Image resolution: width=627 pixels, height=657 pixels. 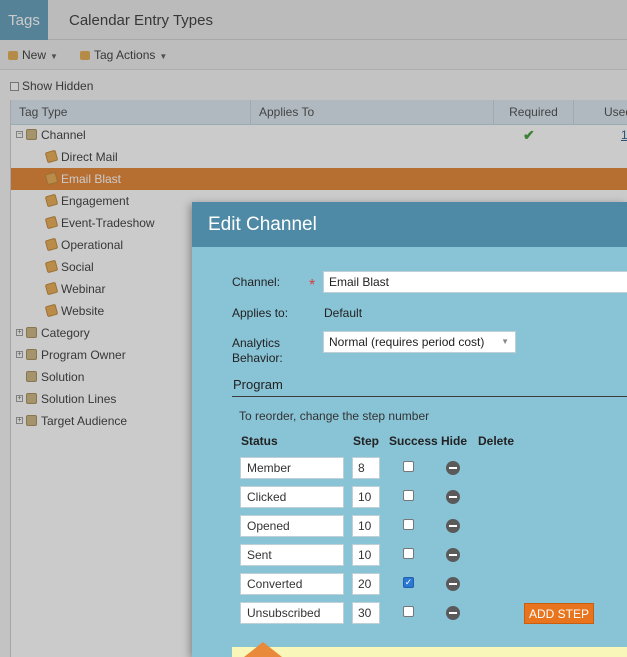 What do you see at coordinates (258, 384) in the screenshot?
I see `program-section-title: Program` at bounding box center [258, 384].